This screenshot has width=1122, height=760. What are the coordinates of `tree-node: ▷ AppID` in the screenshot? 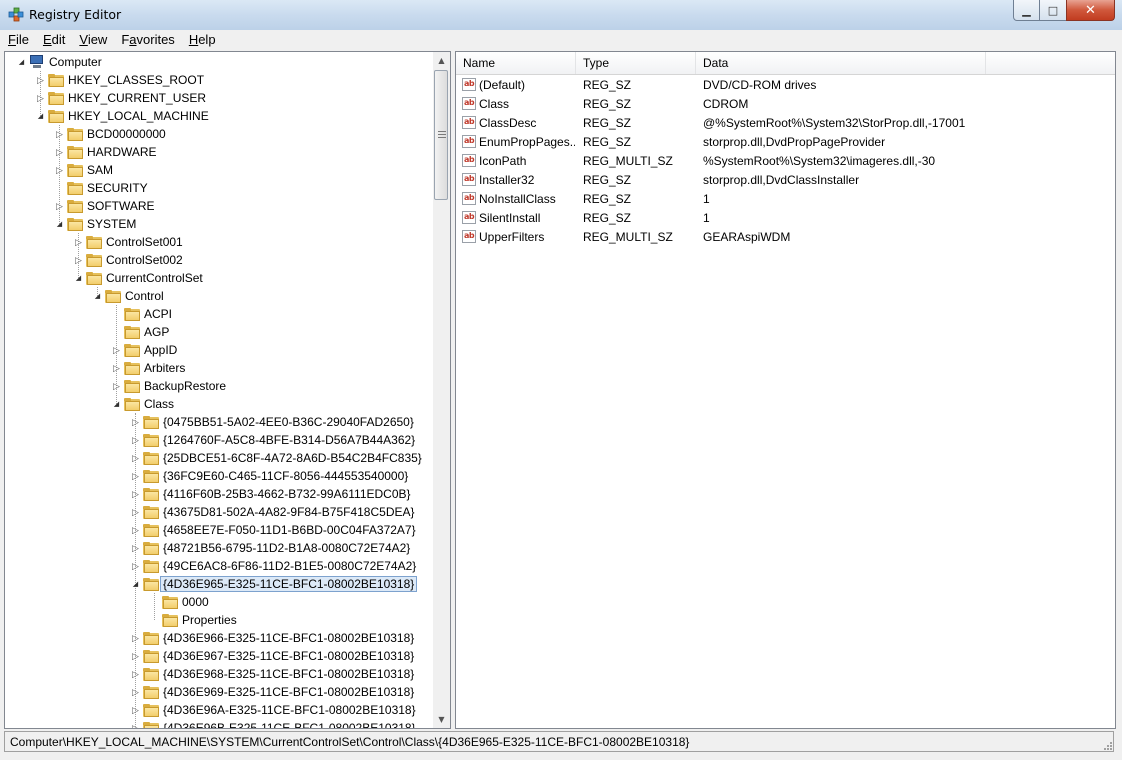 It's located at (144, 350).